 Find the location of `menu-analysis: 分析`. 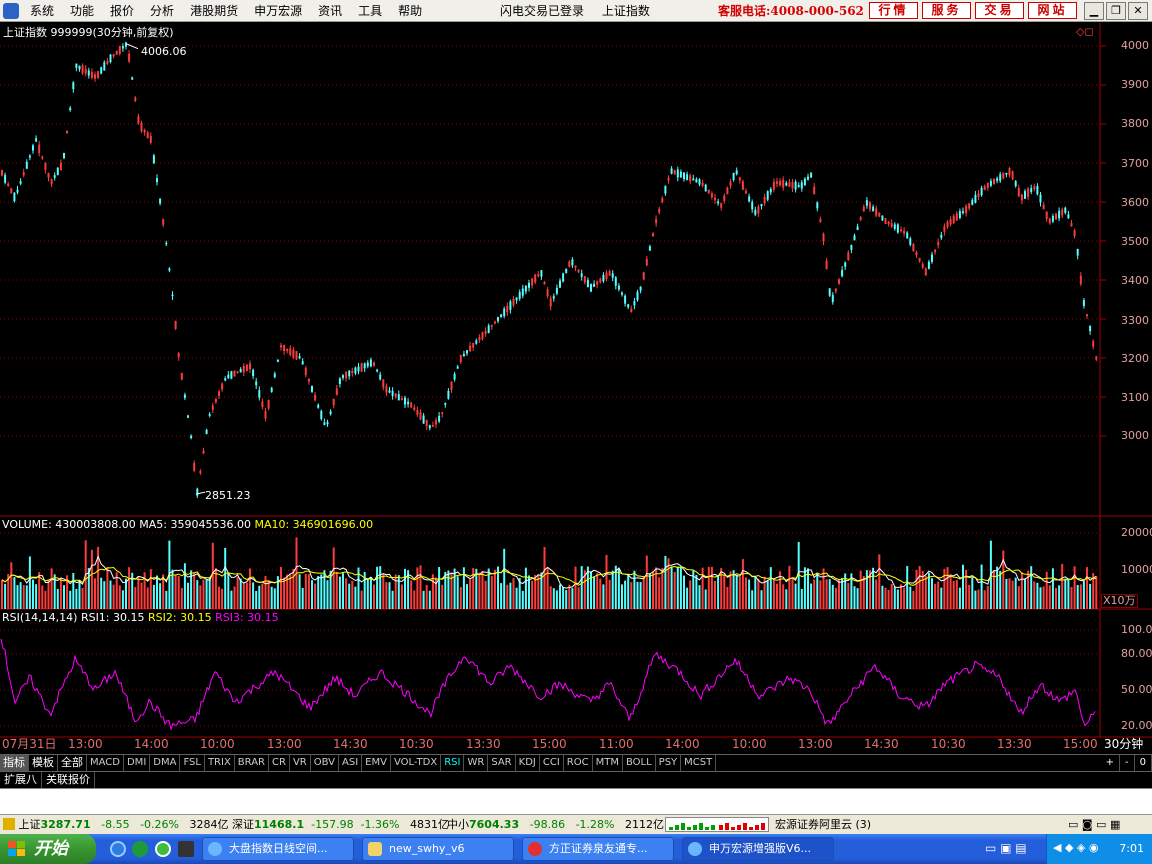

menu-analysis: 分析 is located at coordinates (162, 11).